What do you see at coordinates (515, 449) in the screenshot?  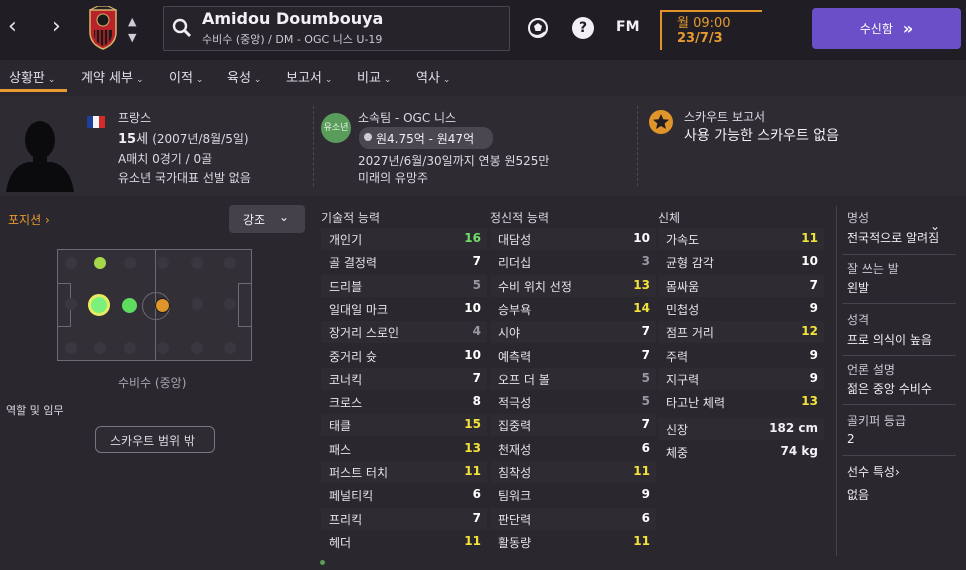 I see `attribute-name: 천재성` at bounding box center [515, 449].